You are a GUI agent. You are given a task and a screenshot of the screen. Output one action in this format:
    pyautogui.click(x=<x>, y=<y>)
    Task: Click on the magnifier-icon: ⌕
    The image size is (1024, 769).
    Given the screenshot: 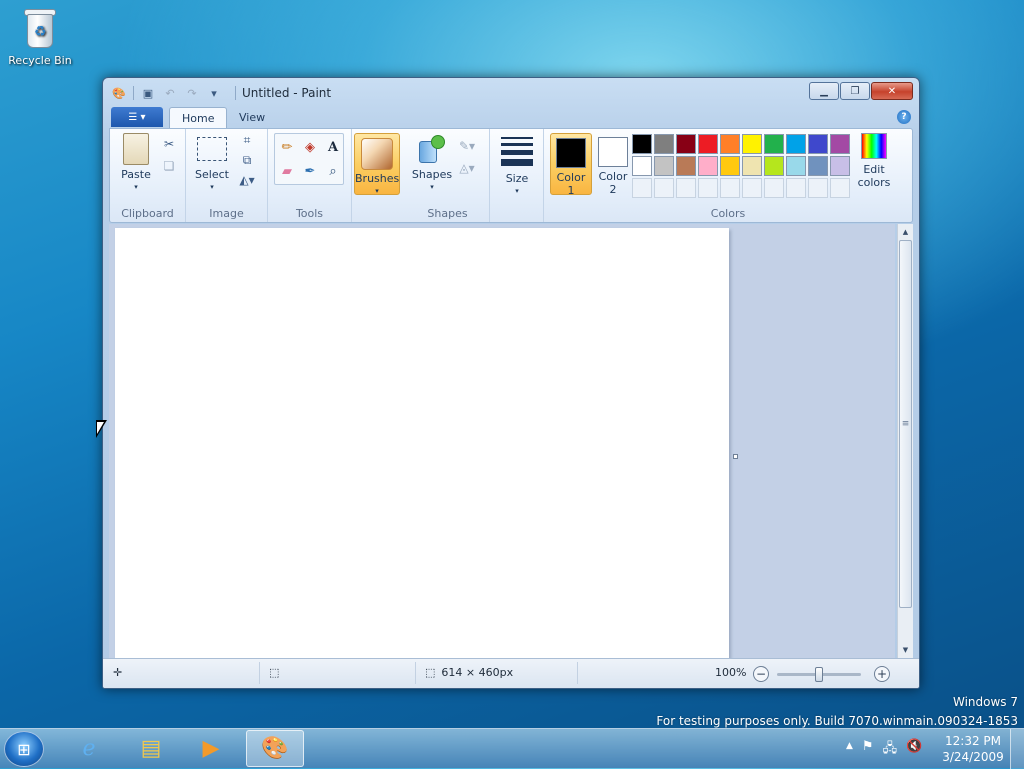 What is the action you would take?
    pyautogui.click(x=333, y=171)
    